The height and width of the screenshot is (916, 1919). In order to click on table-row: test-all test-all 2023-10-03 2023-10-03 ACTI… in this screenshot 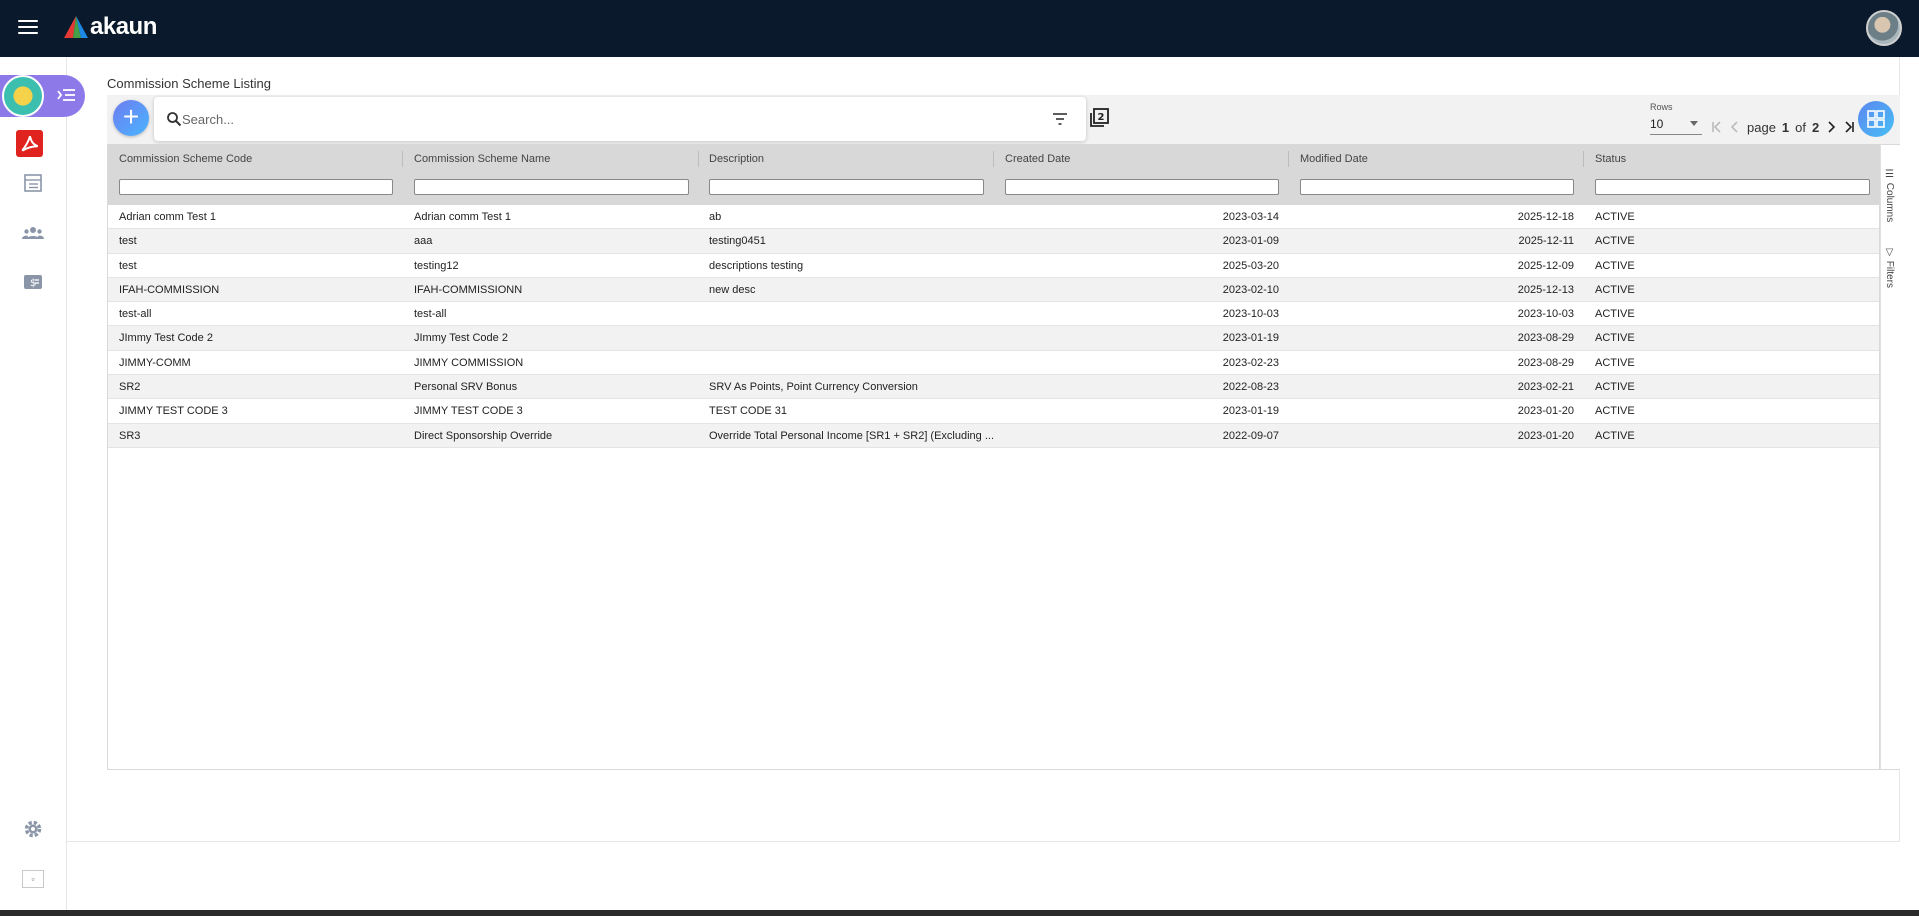, I will do `click(993, 314)`.